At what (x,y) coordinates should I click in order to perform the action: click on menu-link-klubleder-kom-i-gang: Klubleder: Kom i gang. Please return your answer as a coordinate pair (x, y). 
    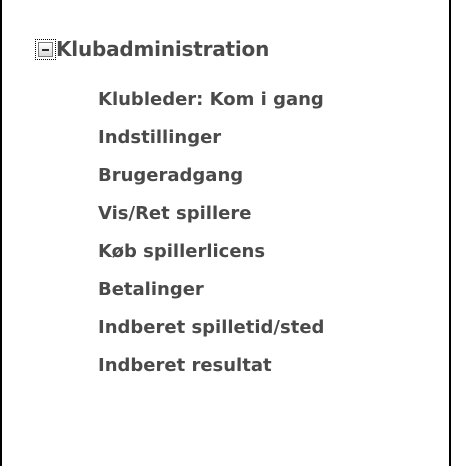
    Looking at the image, I should click on (211, 105).